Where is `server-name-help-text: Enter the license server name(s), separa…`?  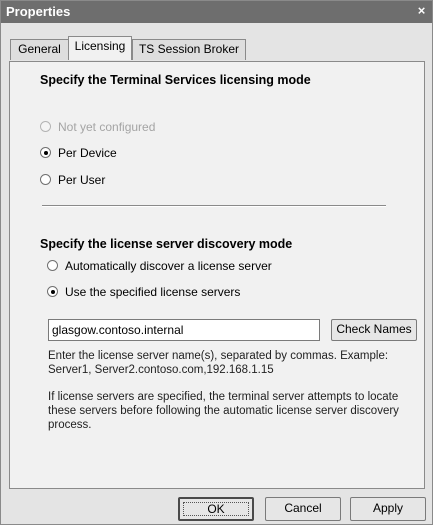
server-name-help-text: Enter the license server name(s), separa… is located at coordinates (218, 363).